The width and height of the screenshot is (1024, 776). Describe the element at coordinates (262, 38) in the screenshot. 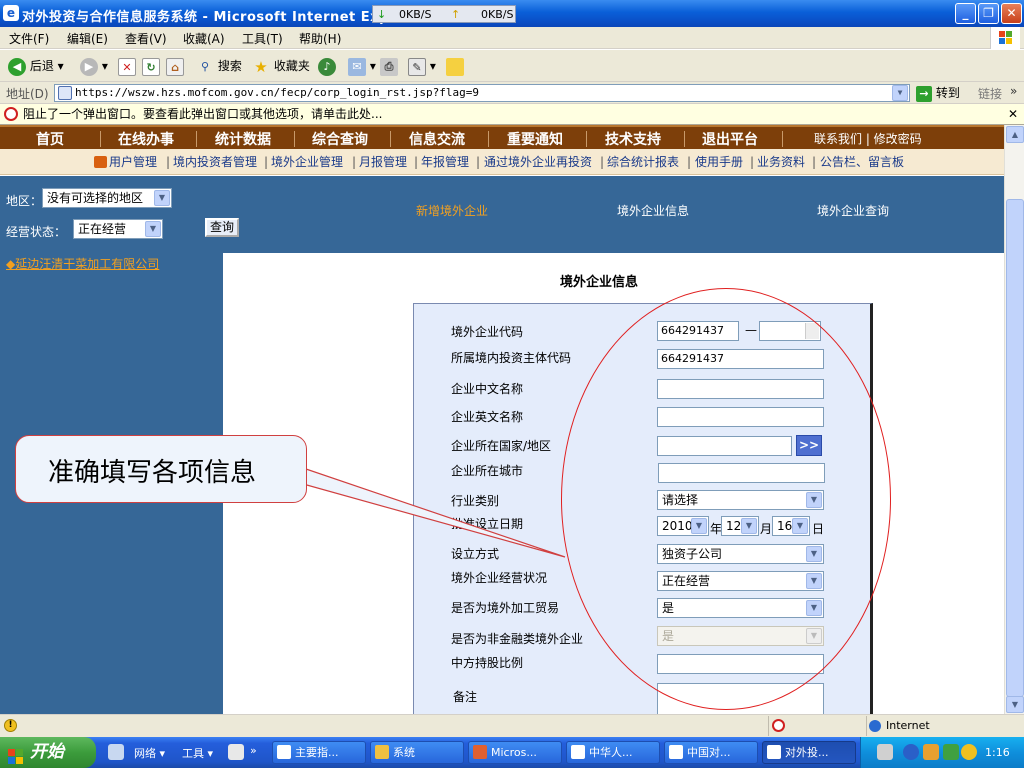

I see `menu-tools: 工具(T)` at that location.